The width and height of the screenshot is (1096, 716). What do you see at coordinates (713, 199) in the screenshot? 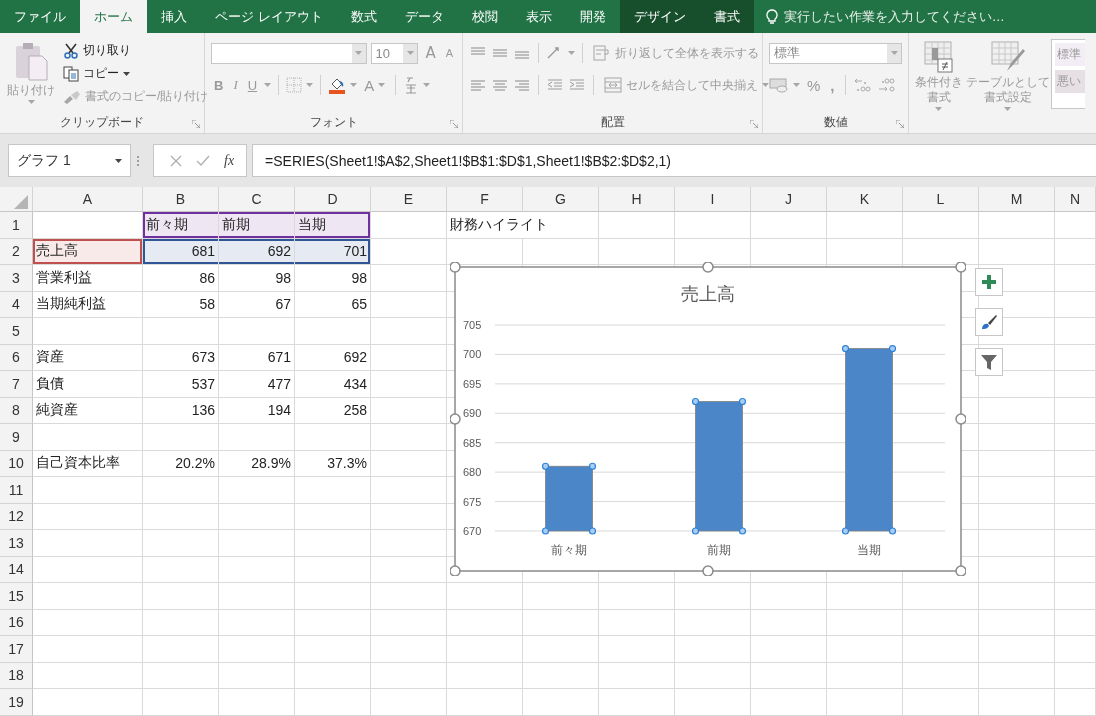
I see `column-header: I` at bounding box center [713, 199].